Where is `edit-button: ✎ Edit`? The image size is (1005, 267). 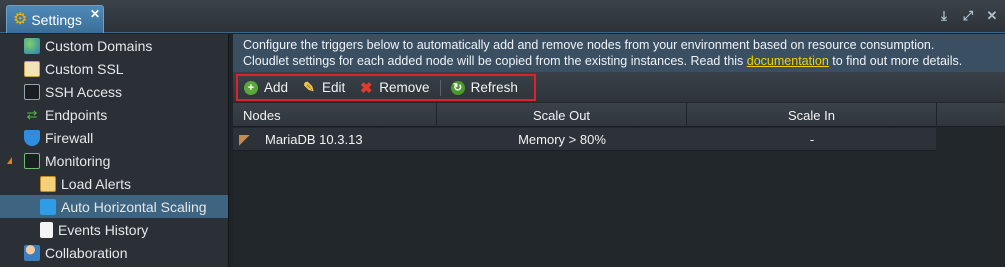
edit-button: ✎ Edit is located at coordinates (324, 87).